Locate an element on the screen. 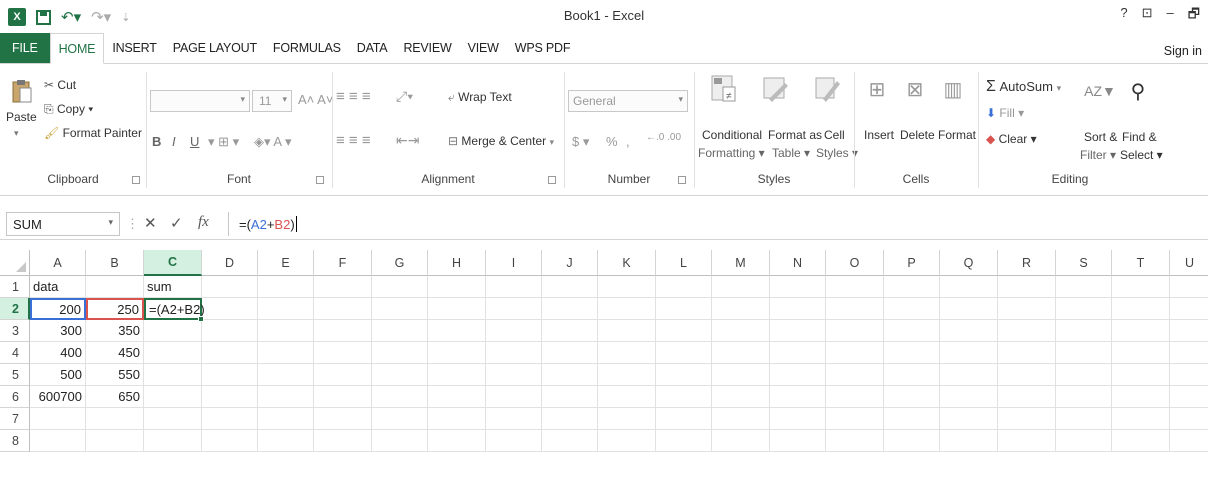 The image size is (1208, 486). cell-e1 is located at coordinates (286, 287).